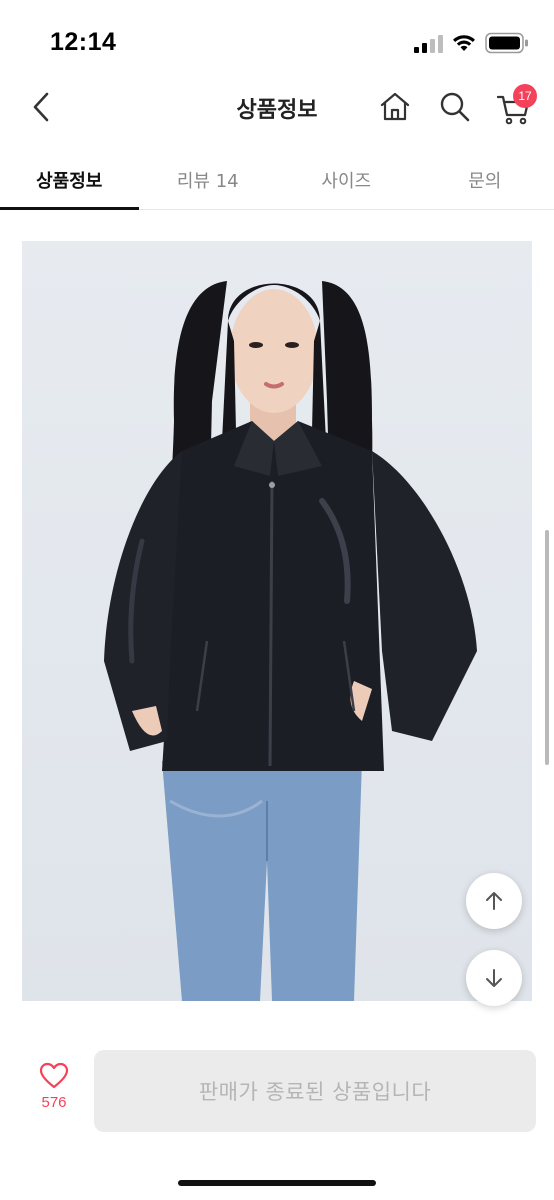 This screenshot has width=554, height=1200. I want to click on search-button, so click(455, 107).